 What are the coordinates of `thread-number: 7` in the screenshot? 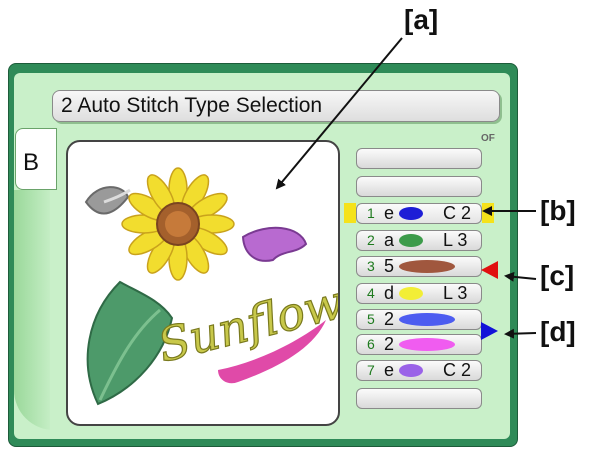 It's located at (371, 370).